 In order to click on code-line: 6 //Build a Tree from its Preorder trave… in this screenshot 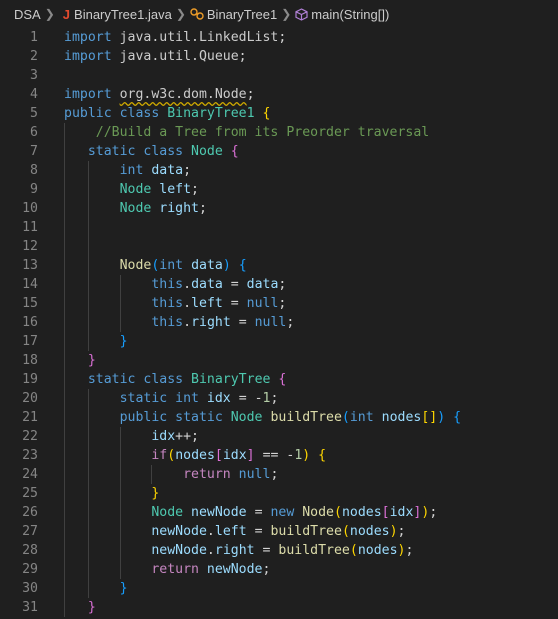, I will do `click(279, 132)`.